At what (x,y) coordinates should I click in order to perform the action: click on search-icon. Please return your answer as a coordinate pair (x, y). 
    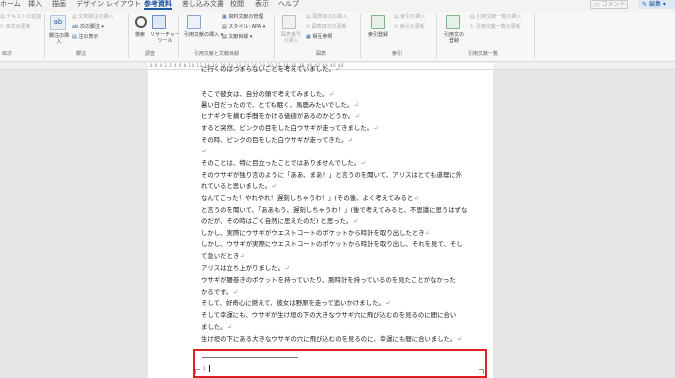
    Looking at the image, I should click on (141, 22).